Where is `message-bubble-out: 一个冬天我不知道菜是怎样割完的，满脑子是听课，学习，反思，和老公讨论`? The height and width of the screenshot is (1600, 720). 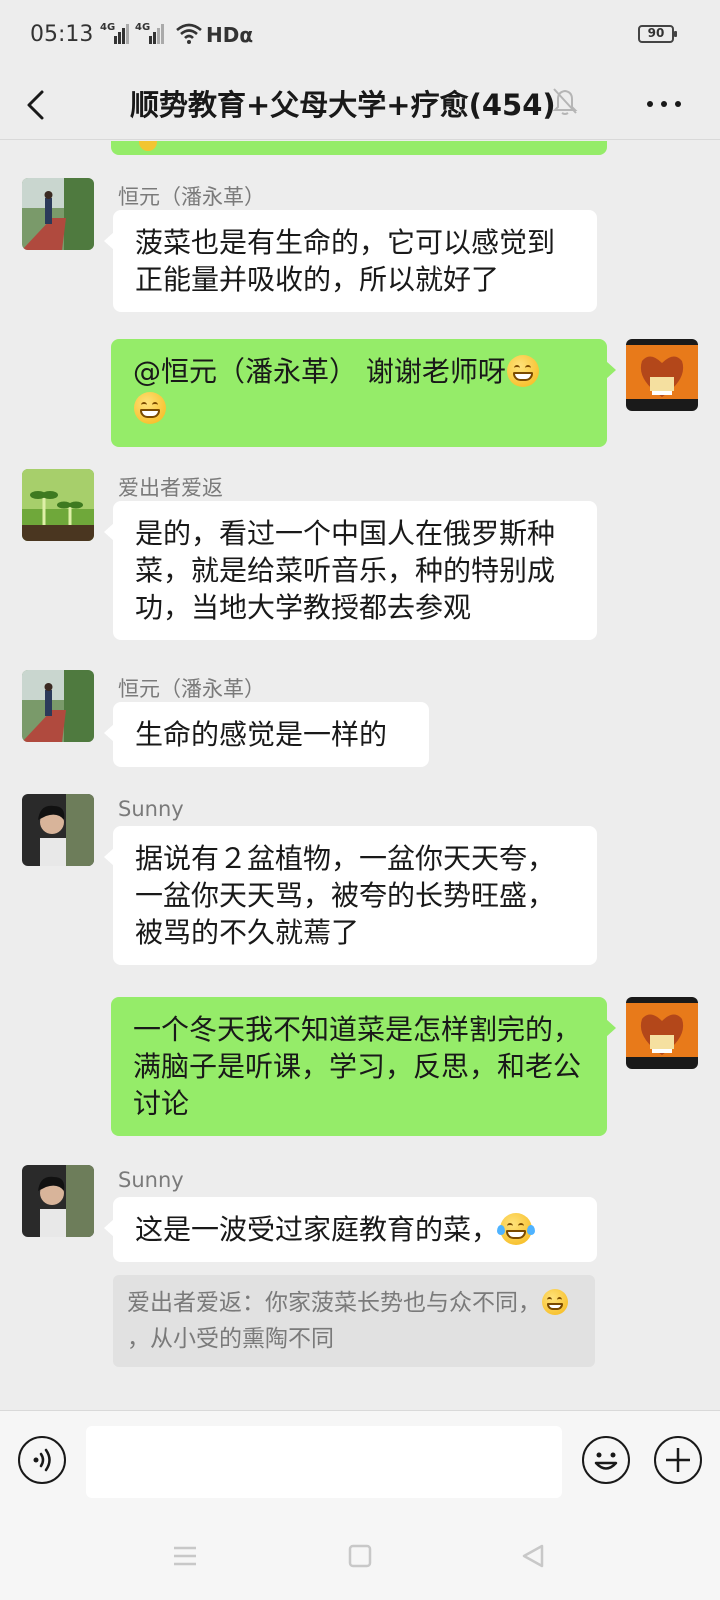 message-bubble-out: 一个冬天我不知道菜是怎样割完的，满脑子是听课，学习，反思，和老公讨论 is located at coordinates (363, 1066).